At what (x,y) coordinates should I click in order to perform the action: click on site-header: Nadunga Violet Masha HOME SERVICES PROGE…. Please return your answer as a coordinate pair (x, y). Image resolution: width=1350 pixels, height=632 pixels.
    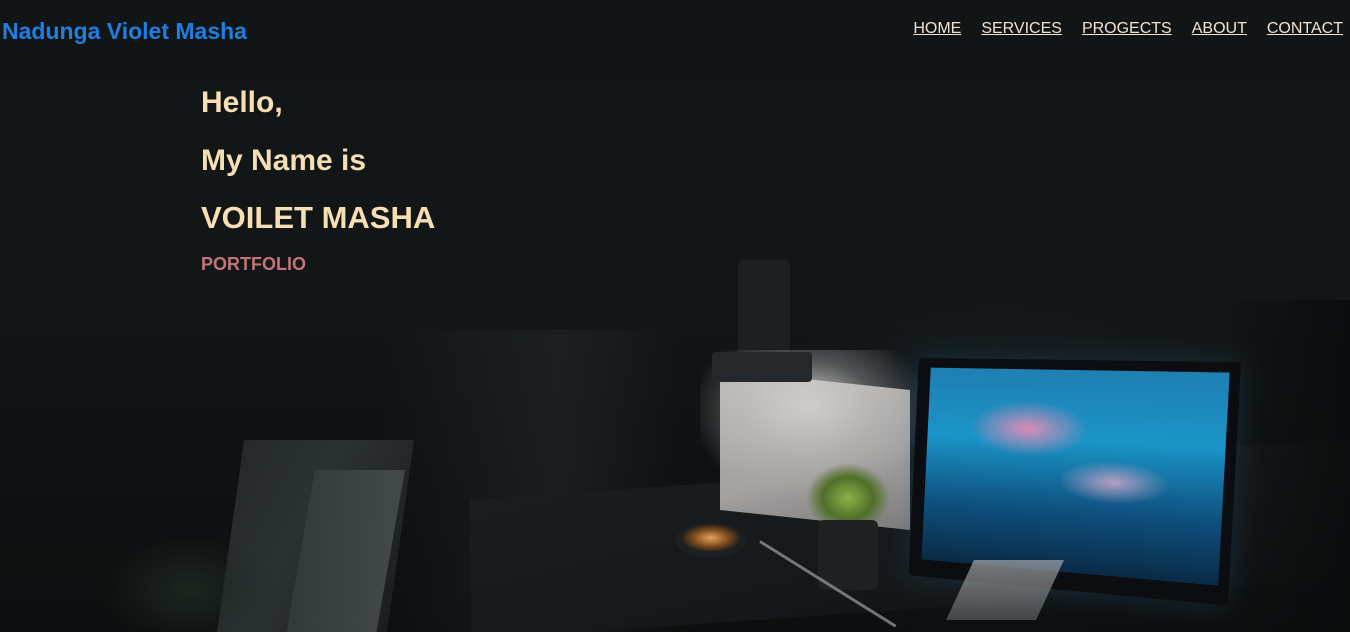
    Looking at the image, I should click on (675, 31).